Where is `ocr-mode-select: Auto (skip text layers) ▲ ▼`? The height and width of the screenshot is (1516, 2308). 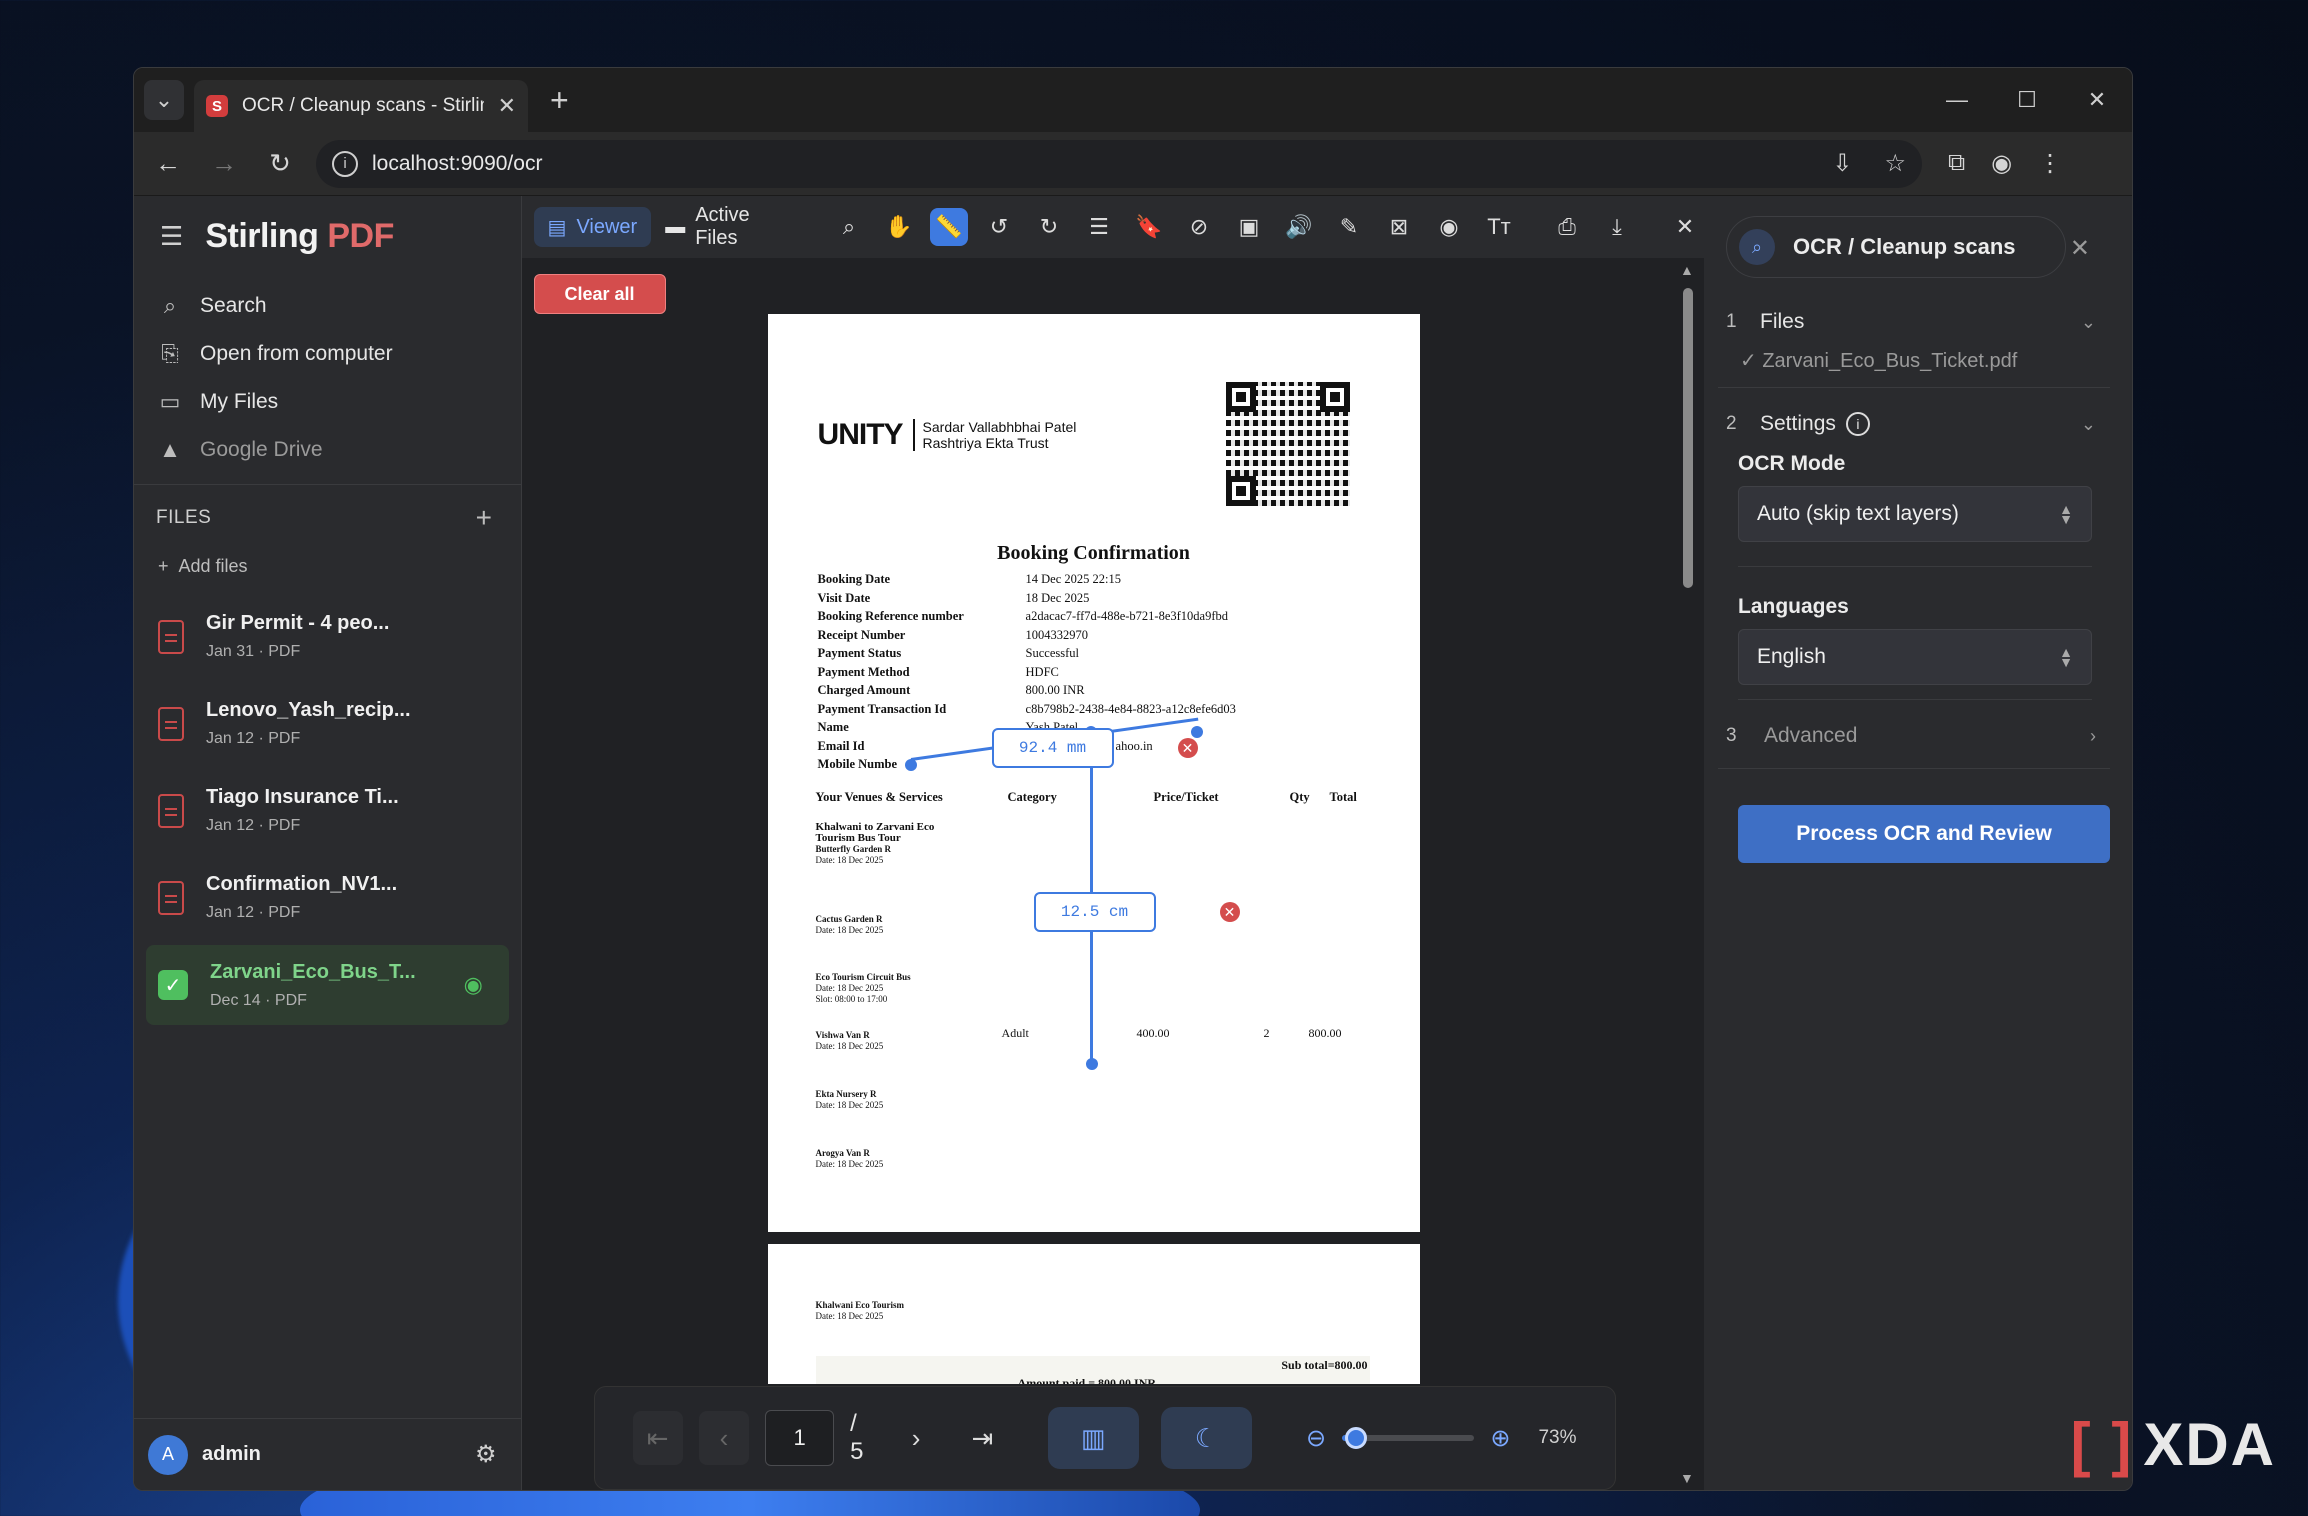
ocr-mode-select: Auto (skip text layers) ▲ ▼ is located at coordinates (1915, 514).